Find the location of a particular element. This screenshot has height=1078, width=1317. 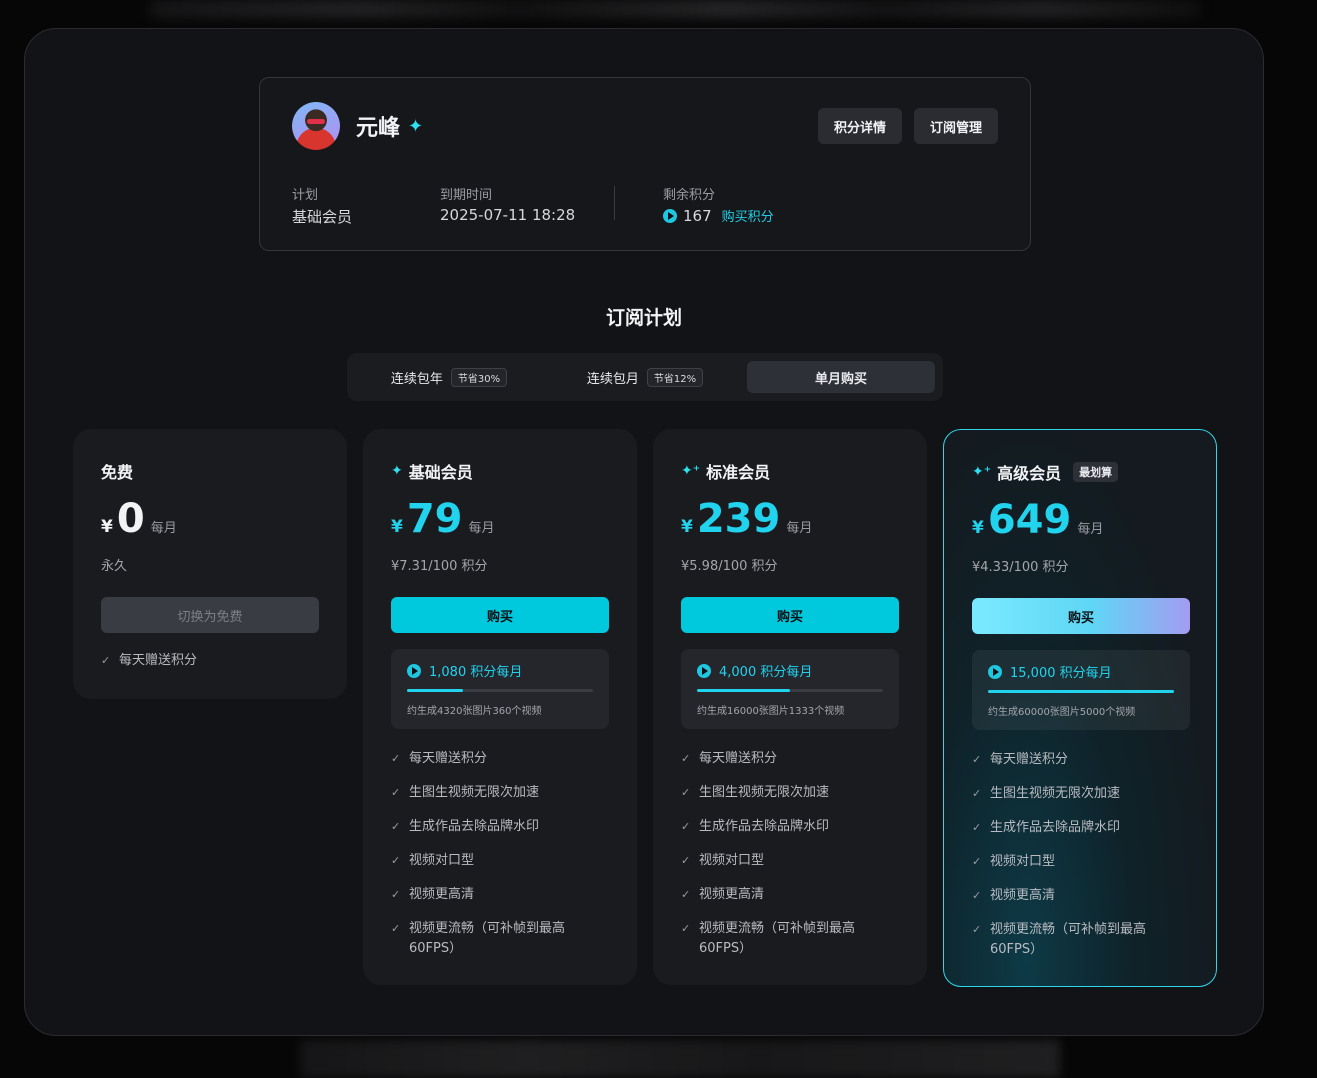

avatar is located at coordinates (316, 126).